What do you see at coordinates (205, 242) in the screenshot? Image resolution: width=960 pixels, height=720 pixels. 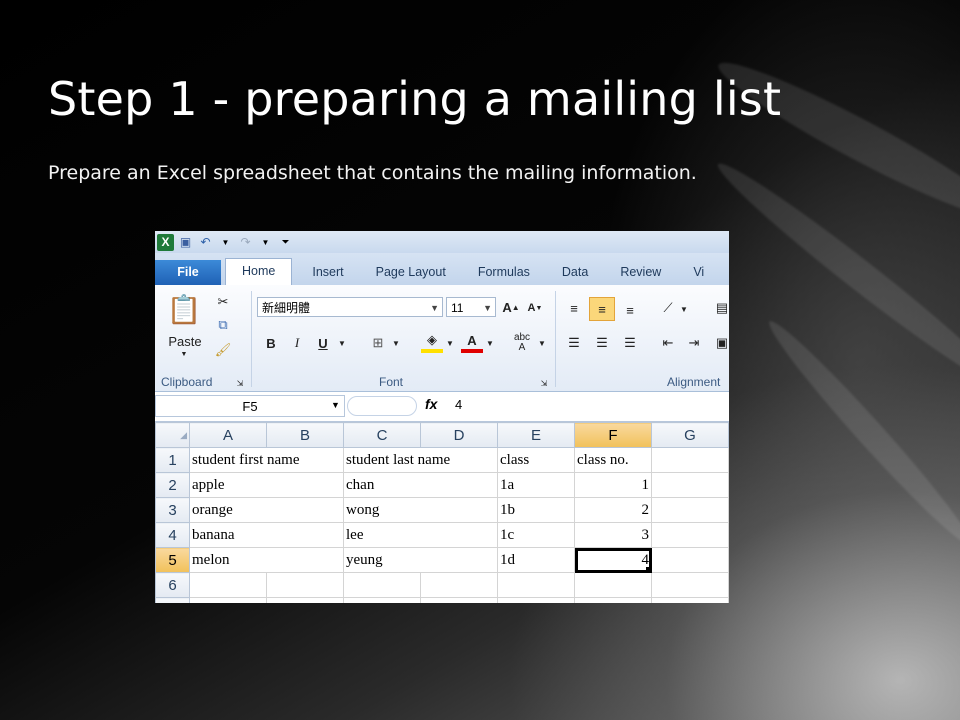 I see `undo-icon: ↶` at bounding box center [205, 242].